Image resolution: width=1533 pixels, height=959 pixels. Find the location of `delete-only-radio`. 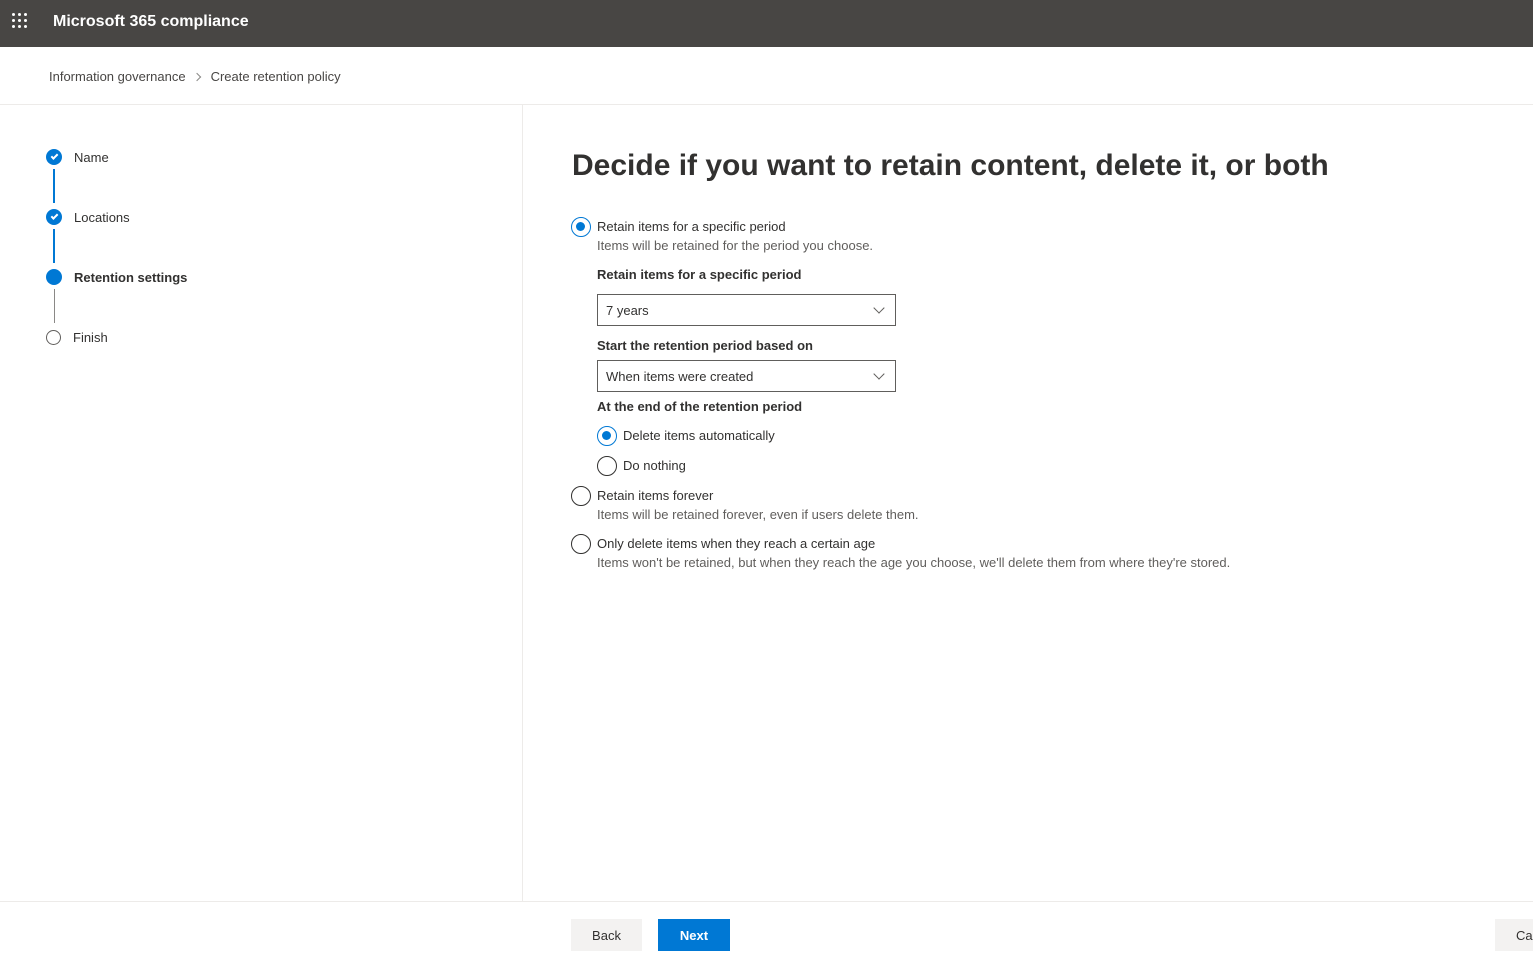

delete-only-radio is located at coordinates (581, 544).